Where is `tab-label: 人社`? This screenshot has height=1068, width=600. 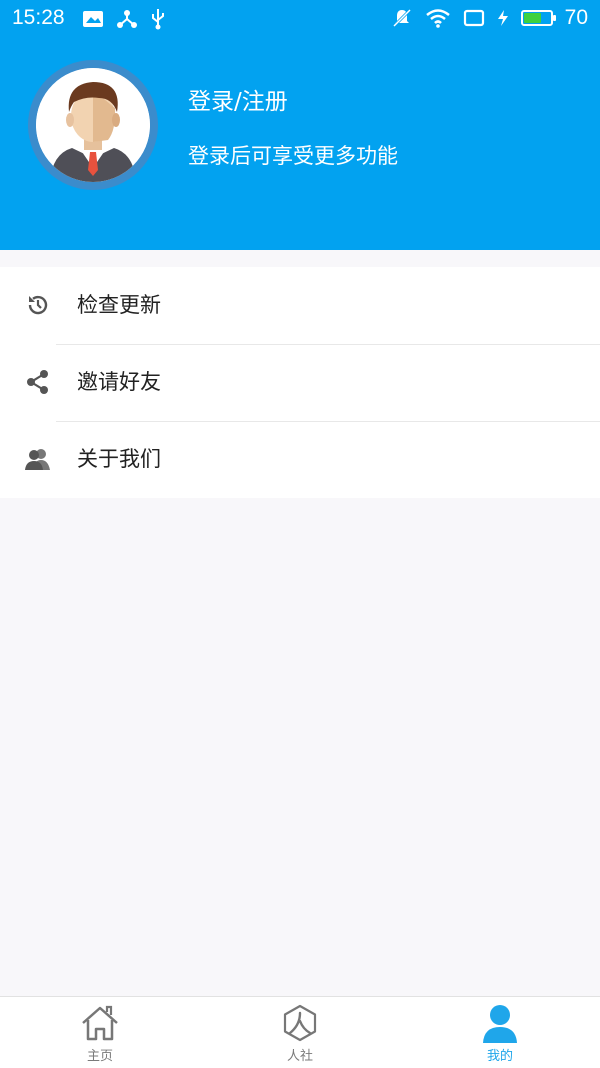
tab-label: 人社 is located at coordinates (299, 1056).